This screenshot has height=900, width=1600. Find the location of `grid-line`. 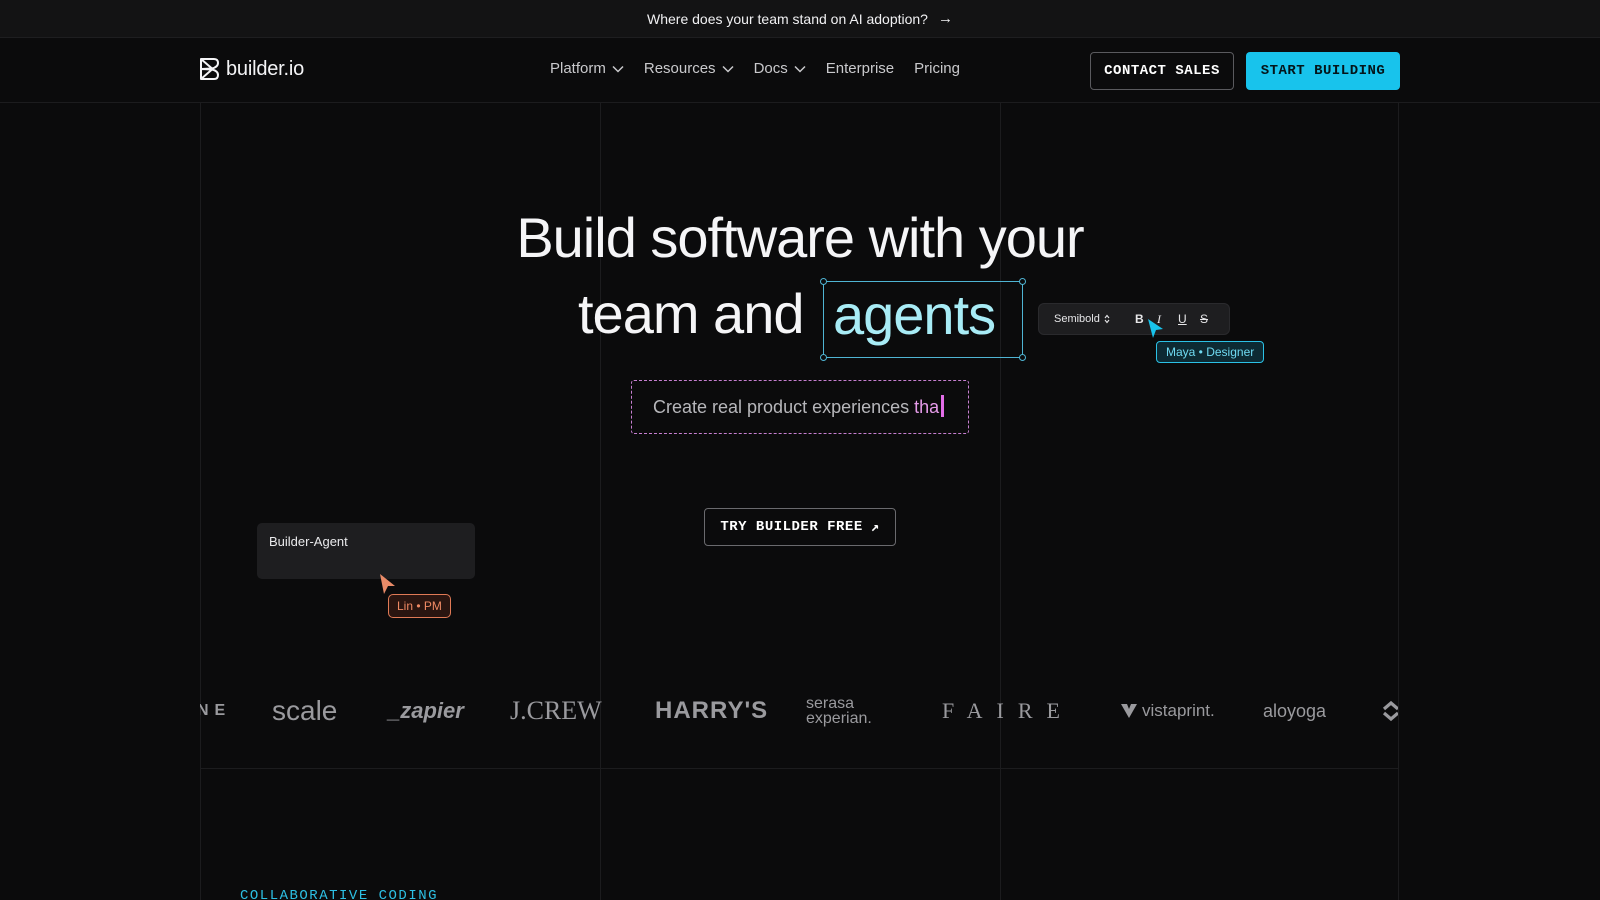

grid-line is located at coordinates (799, 768).